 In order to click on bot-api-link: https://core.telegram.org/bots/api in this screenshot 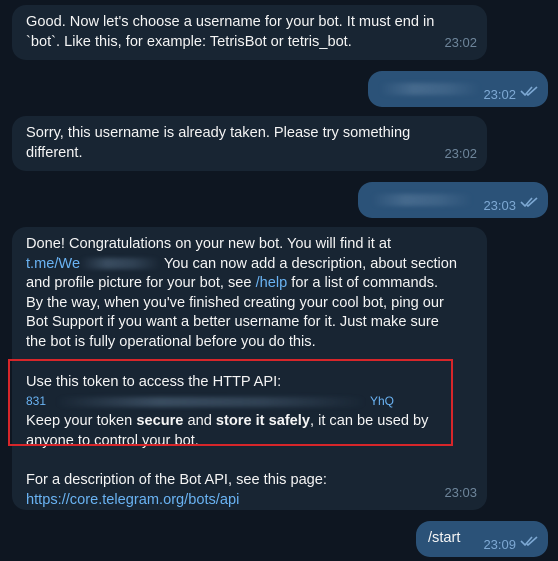, I will do `click(132, 500)`.